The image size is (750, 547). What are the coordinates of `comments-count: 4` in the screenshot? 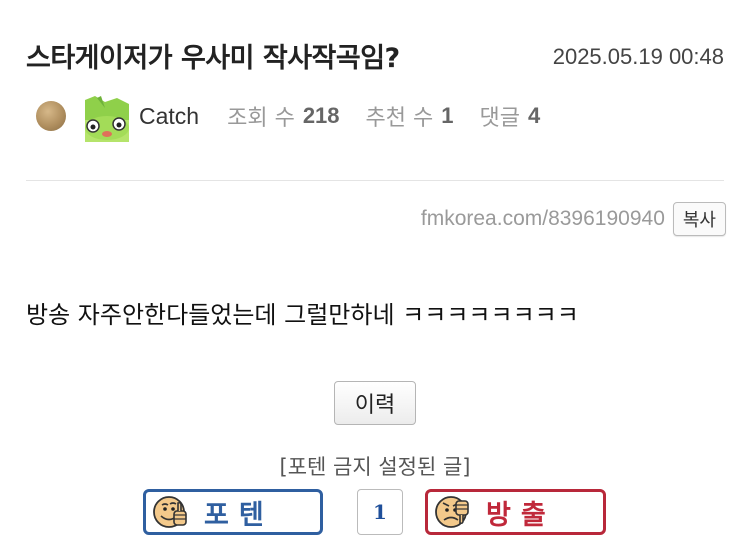 It's located at (534, 115).